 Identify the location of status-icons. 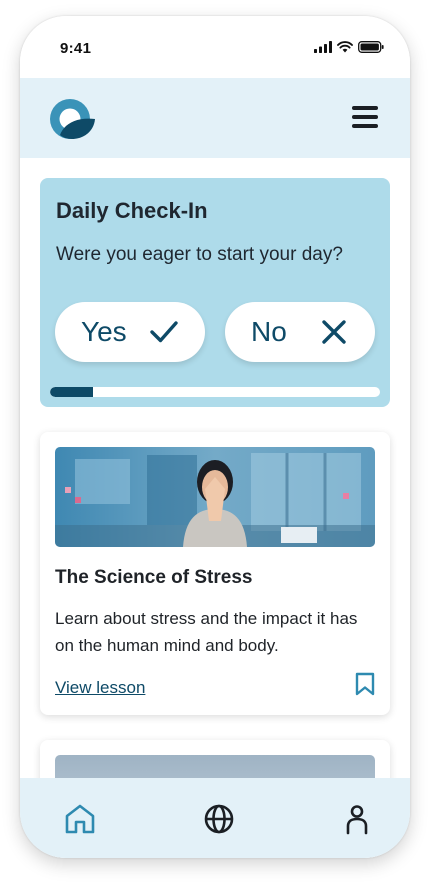
(349, 47).